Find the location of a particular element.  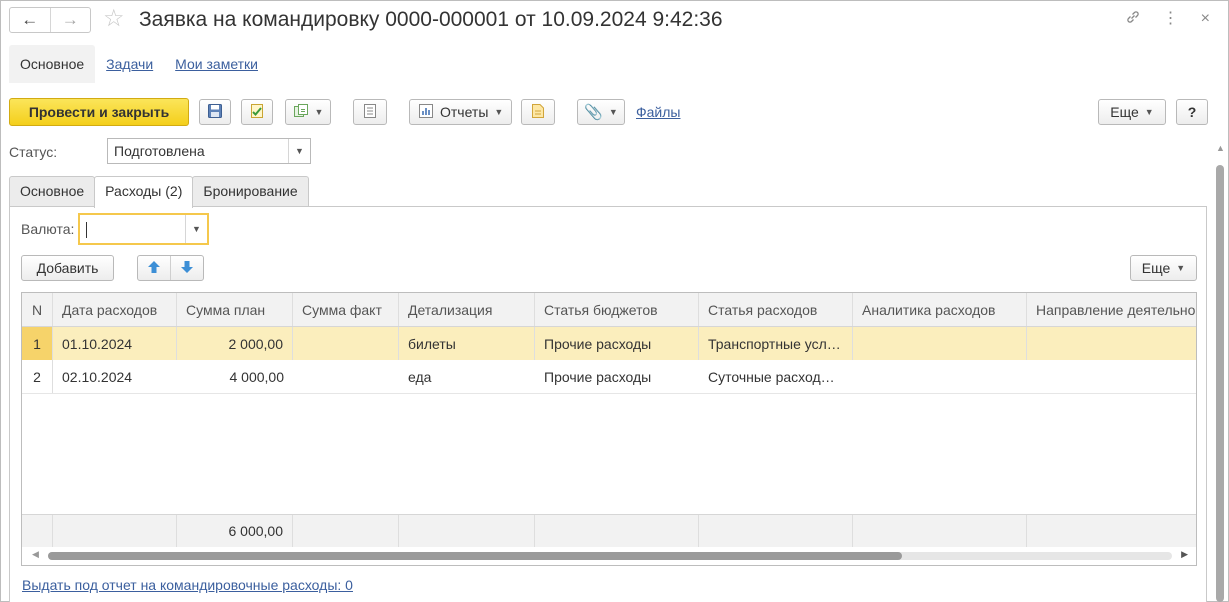

post-button is located at coordinates (257, 112).